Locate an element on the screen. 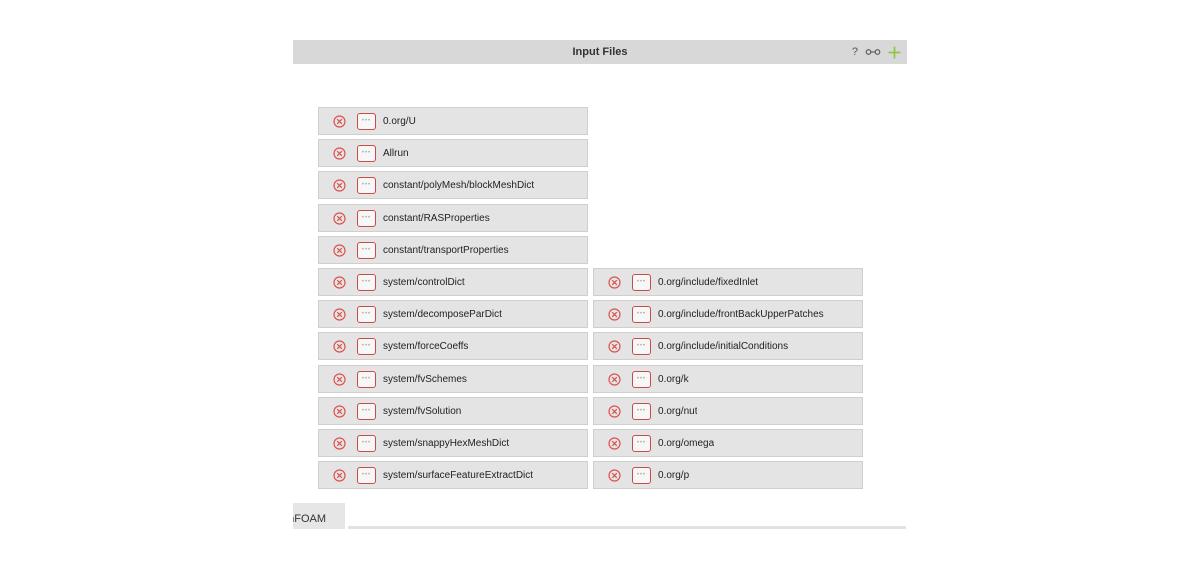 This screenshot has width=1200, height=569. file-row: ••• system/decomposeParDict is located at coordinates (453, 314).